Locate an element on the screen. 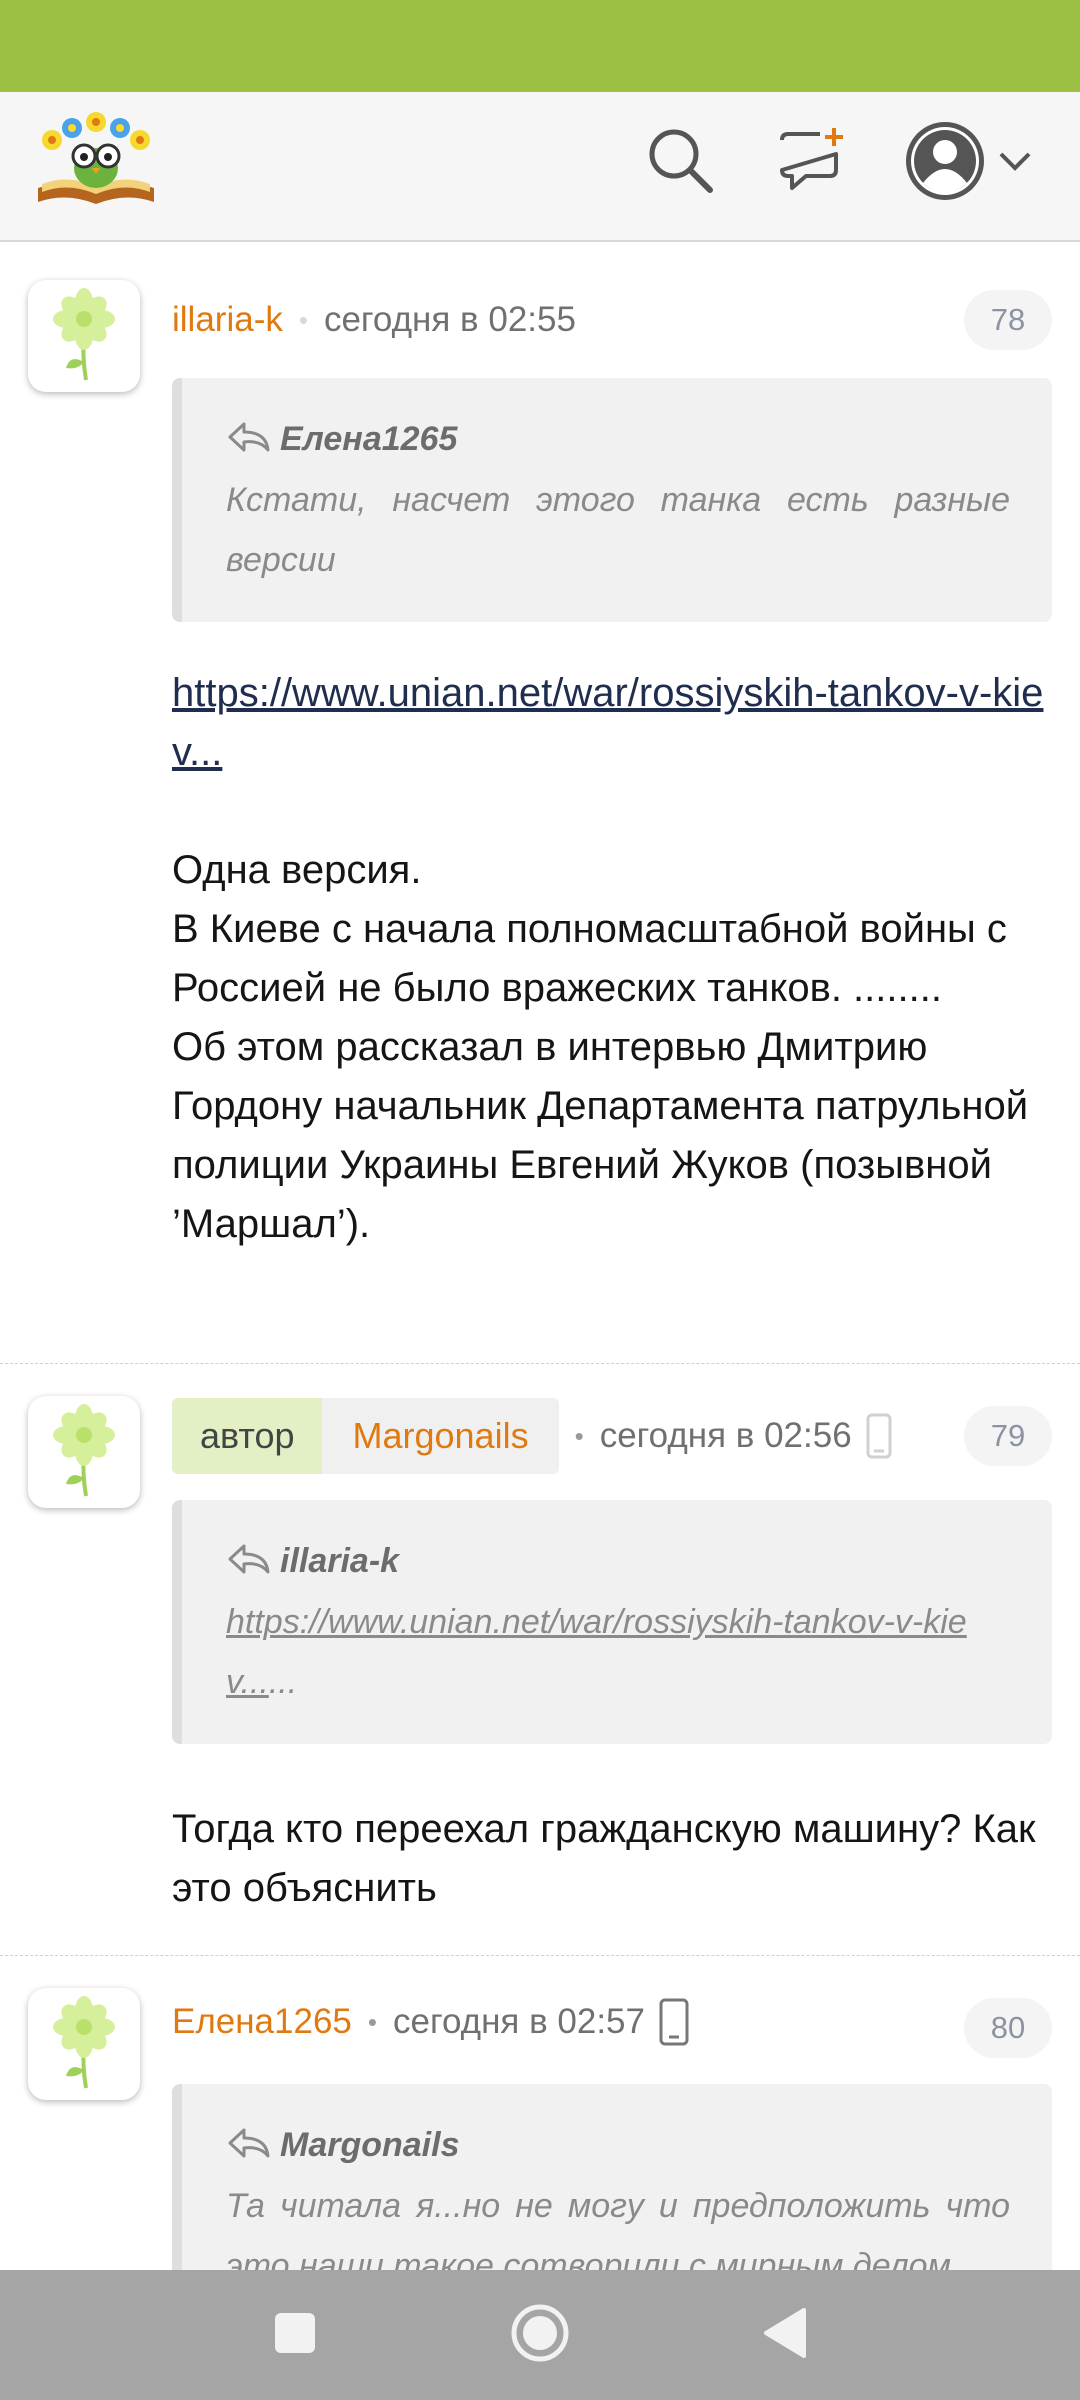 The height and width of the screenshot is (2400, 1080). home-button is located at coordinates (540, 2335).